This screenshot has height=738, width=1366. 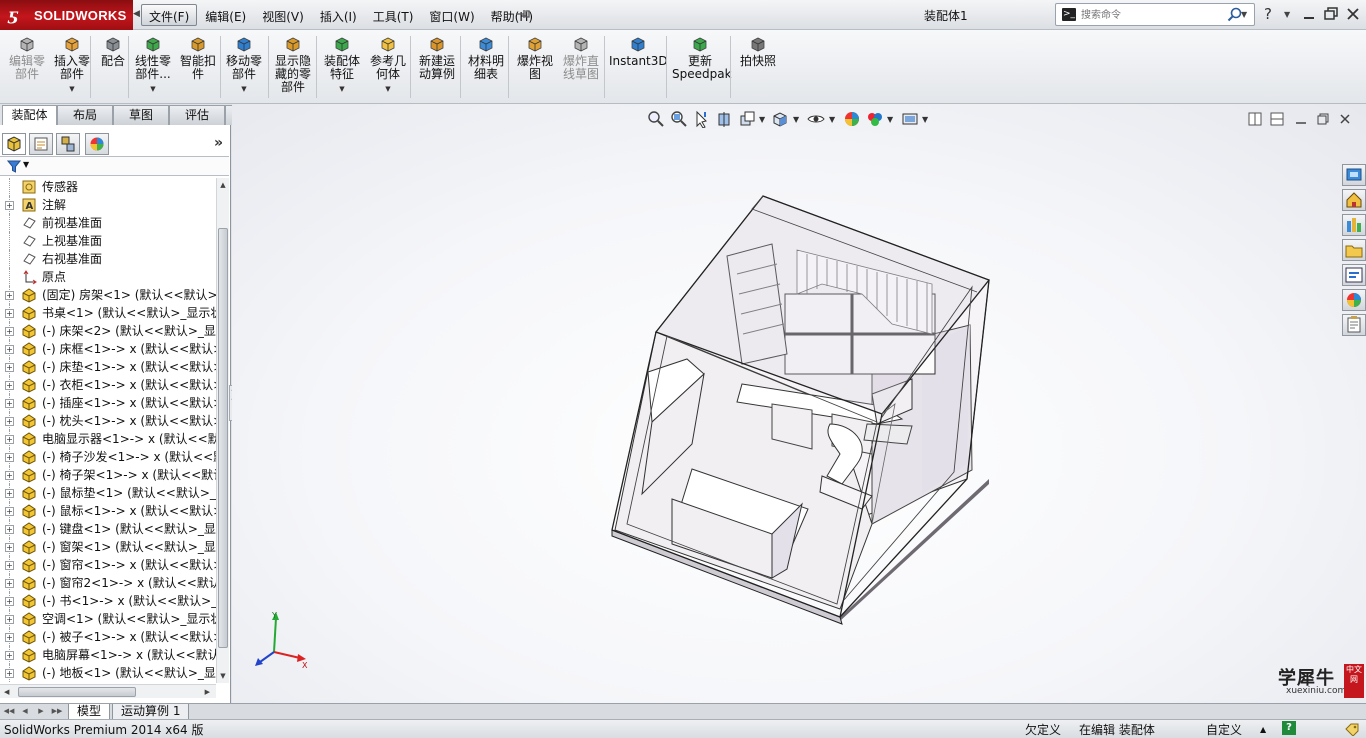 I want to click on tree-vertical-scrollbar: ▲ ▼, so click(x=222, y=430).